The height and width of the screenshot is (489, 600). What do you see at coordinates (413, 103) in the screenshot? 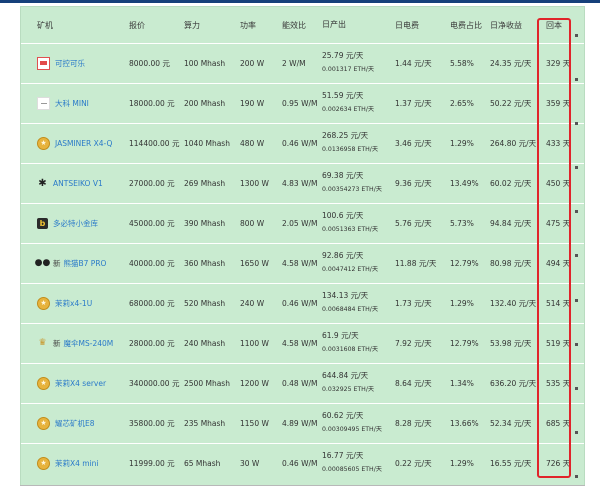
I see `daily-electricity-cell: 1.37 元/天` at bounding box center [413, 103].